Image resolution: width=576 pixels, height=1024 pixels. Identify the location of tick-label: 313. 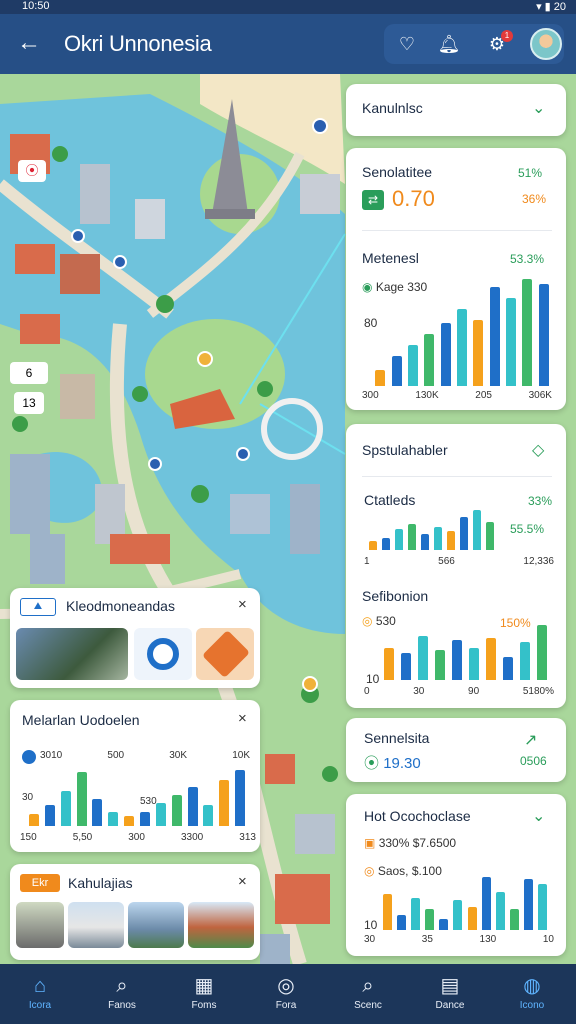
(247, 837).